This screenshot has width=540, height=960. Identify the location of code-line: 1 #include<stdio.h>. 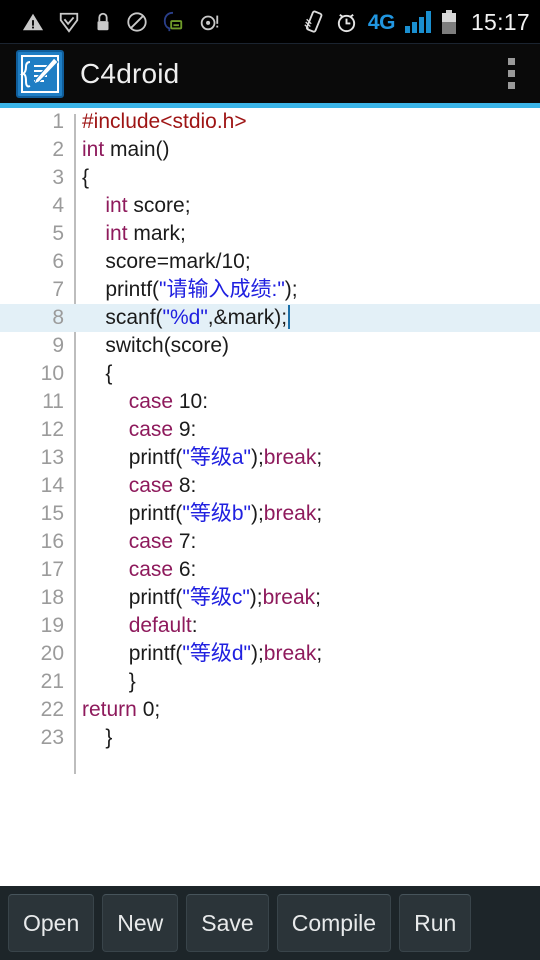
(270, 122).